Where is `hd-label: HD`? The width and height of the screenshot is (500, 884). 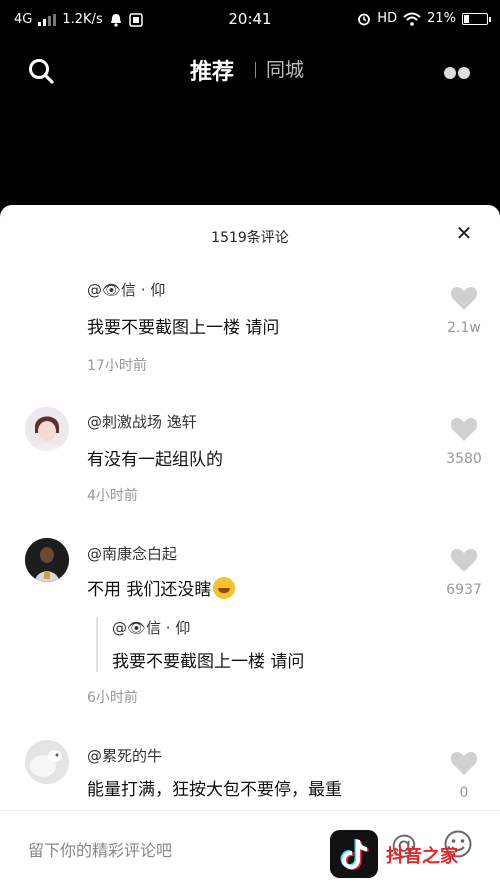 hd-label: HD is located at coordinates (387, 18).